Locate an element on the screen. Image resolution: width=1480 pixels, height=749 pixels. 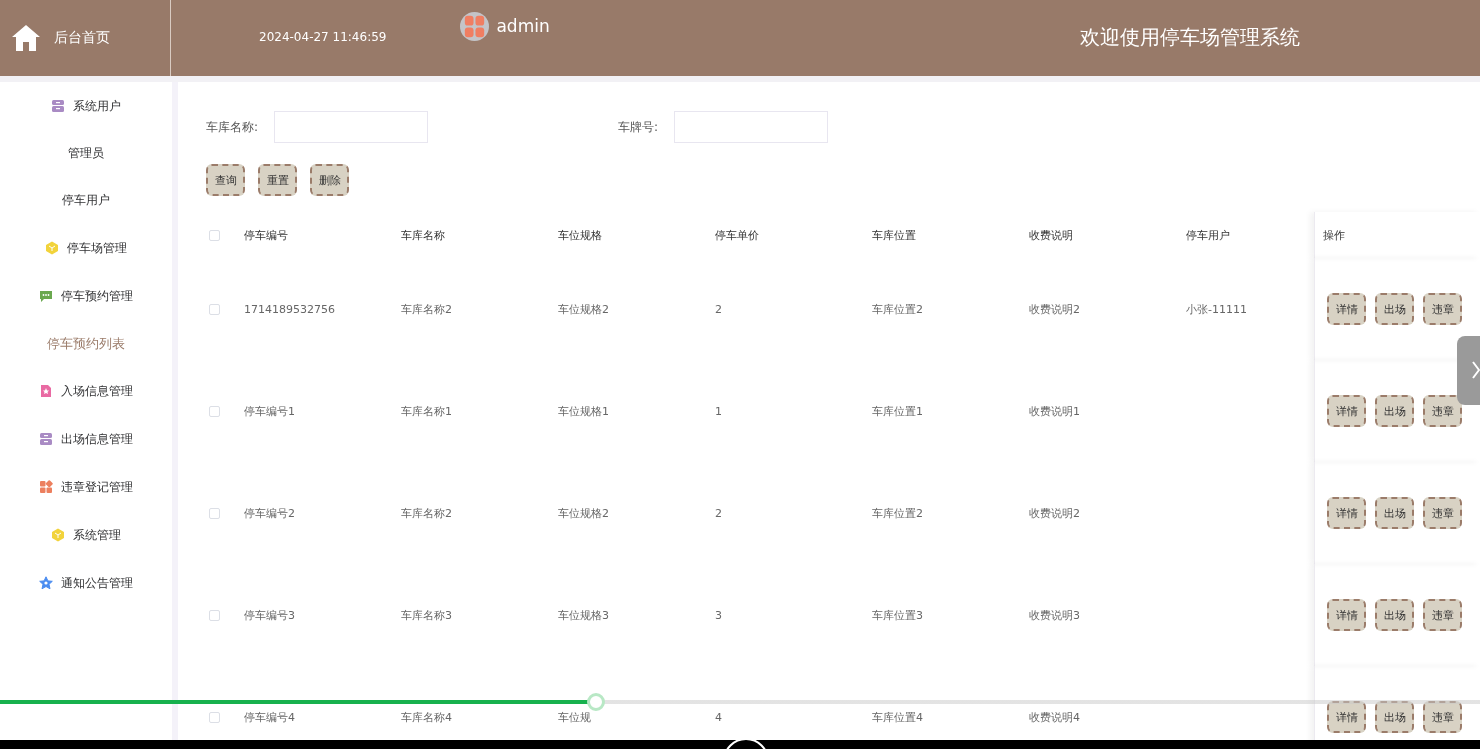
table-cell-text: 车位规格1 is located at coordinates (584, 411).